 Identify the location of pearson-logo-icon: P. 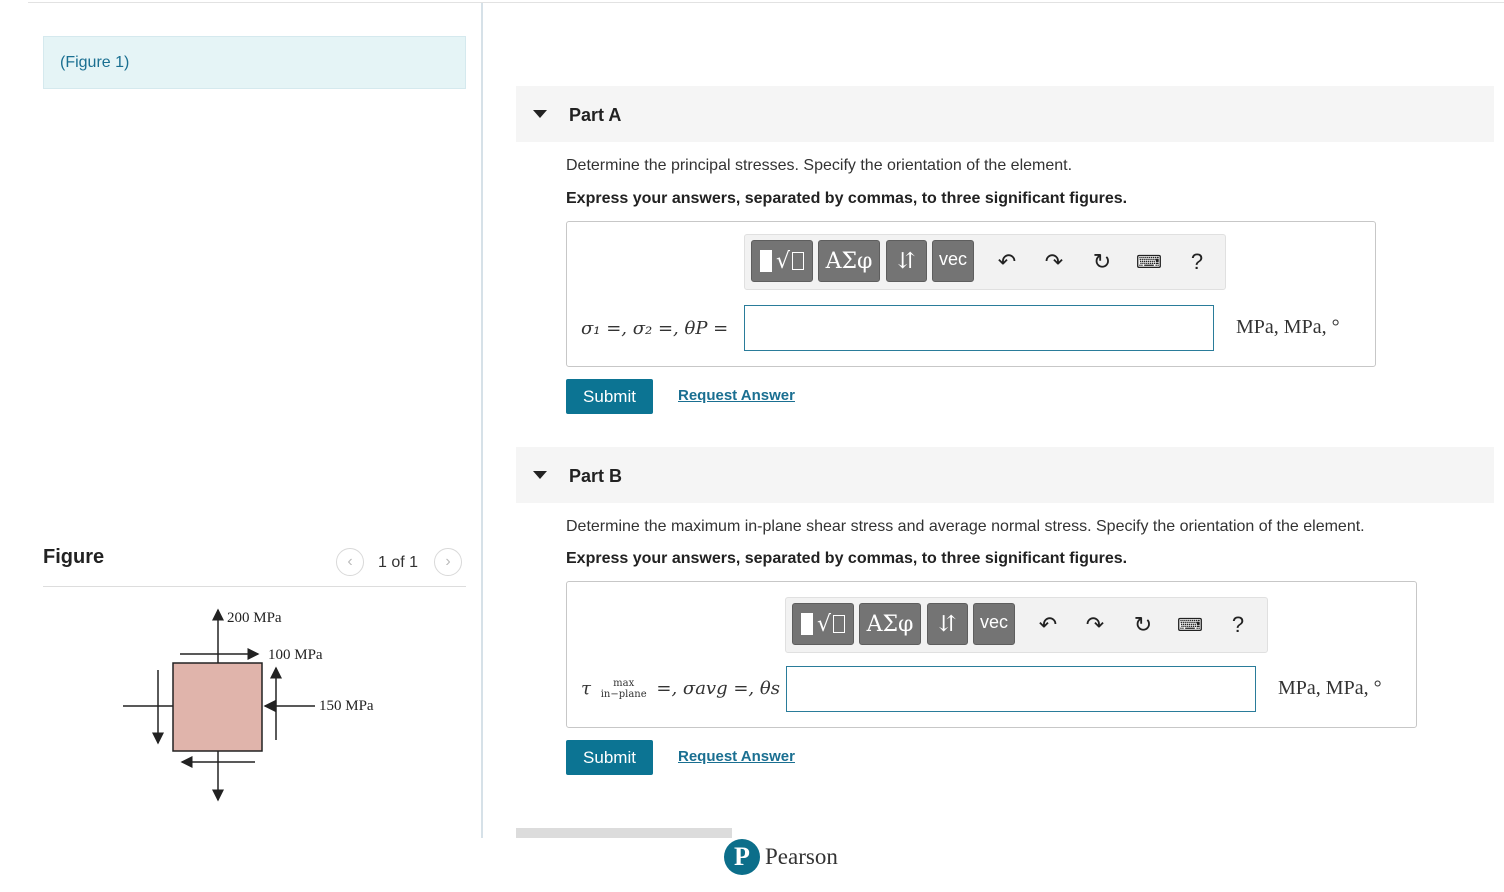
(742, 857).